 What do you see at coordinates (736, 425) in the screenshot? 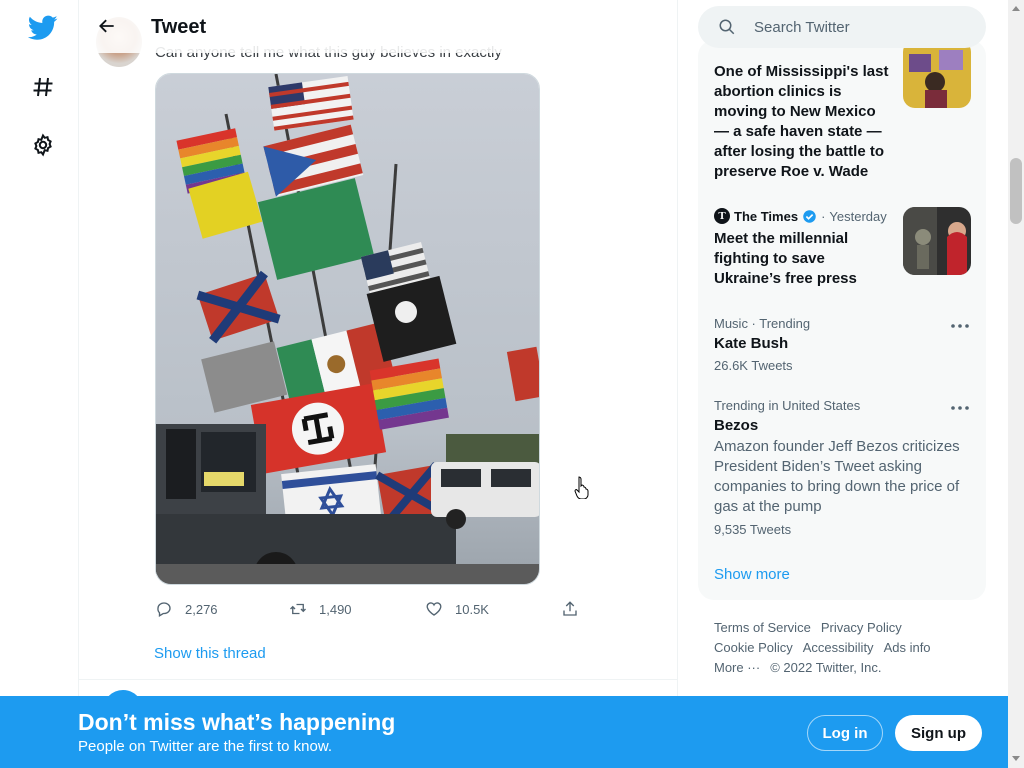
I see `trend-name: Bezos` at bounding box center [736, 425].